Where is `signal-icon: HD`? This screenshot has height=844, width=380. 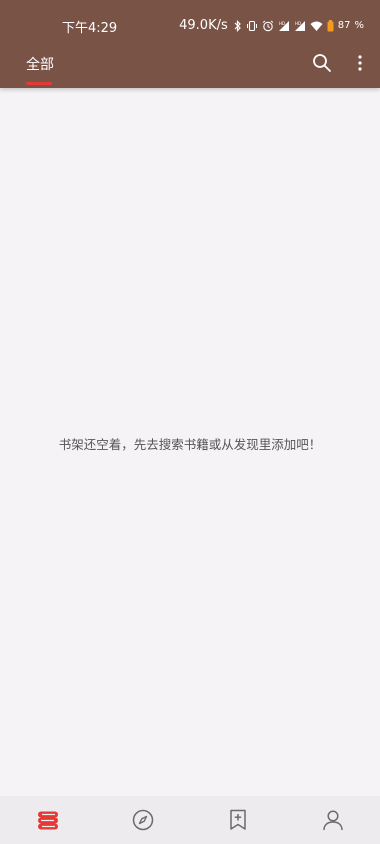 signal-icon: HD is located at coordinates (299, 25).